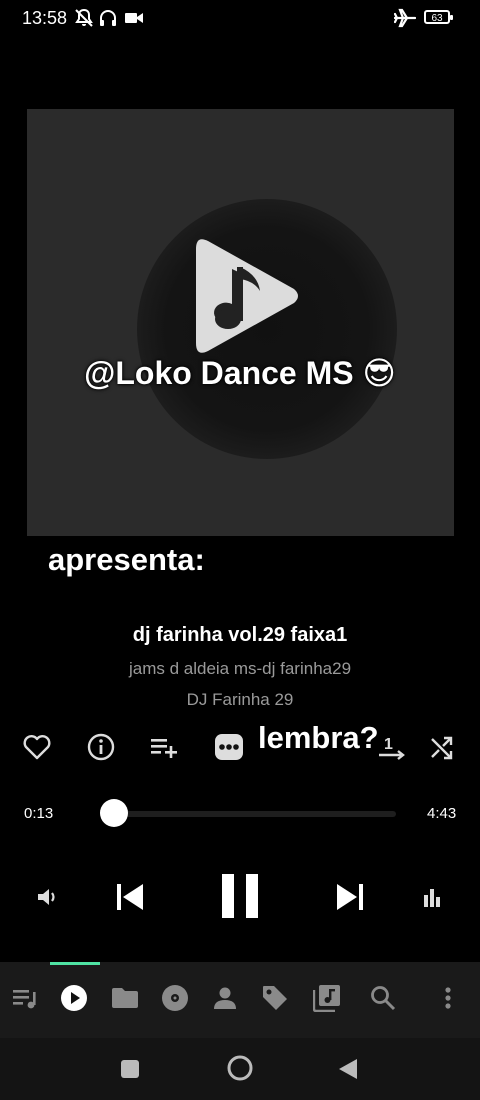  I want to click on now-playing-icon, so click(74, 1000).